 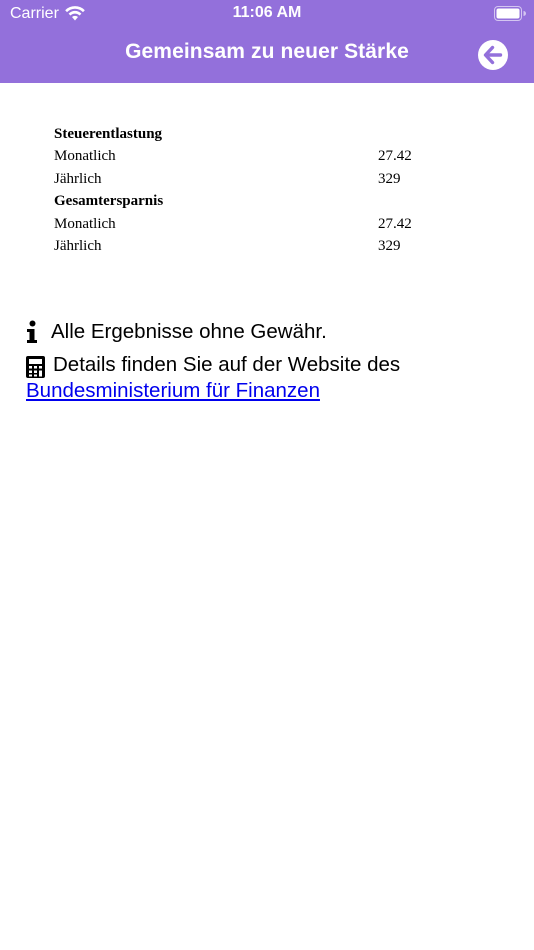 What do you see at coordinates (32, 331) in the screenshot?
I see `info-icon` at bounding box center [32, 331].